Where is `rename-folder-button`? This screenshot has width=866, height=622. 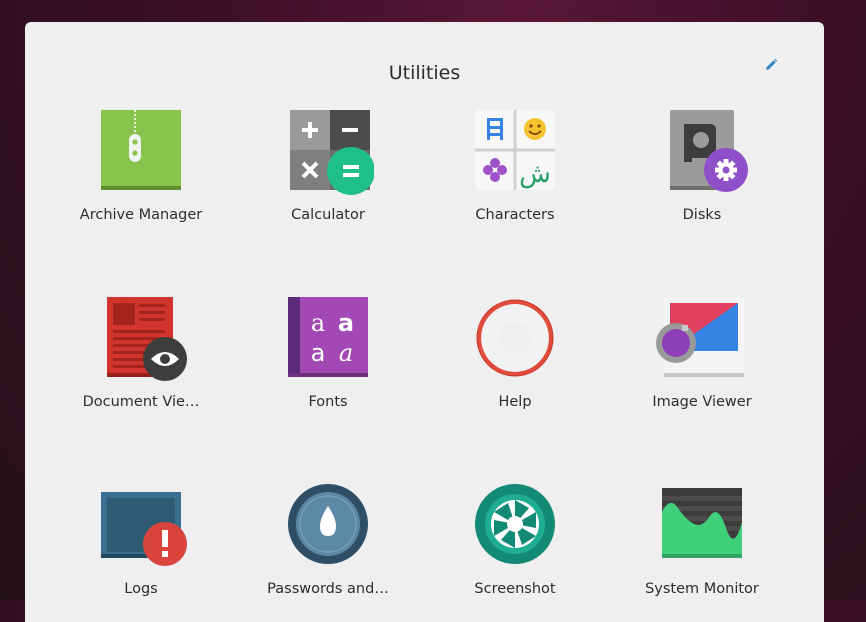
rename-folder-button is located at coordinates (771, 65).